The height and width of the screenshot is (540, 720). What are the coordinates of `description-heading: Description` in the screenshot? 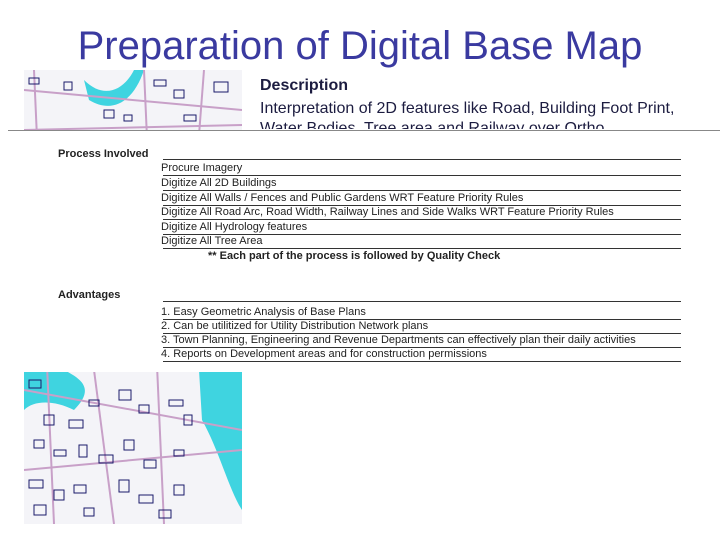 It's located at (304, 85).